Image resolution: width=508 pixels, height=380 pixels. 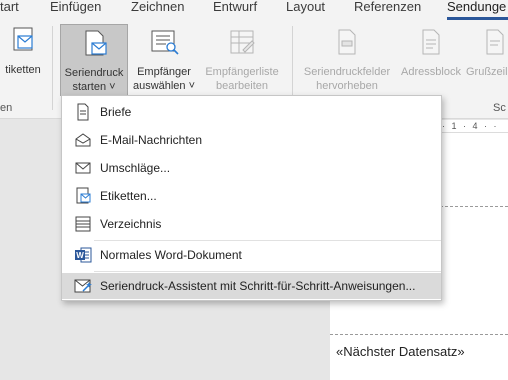 What do you see at coordinates (251, 140) in the screenshot?
I see `menu-item-email: E-Mail-Nachrichten` at bounding box center [251, 140].